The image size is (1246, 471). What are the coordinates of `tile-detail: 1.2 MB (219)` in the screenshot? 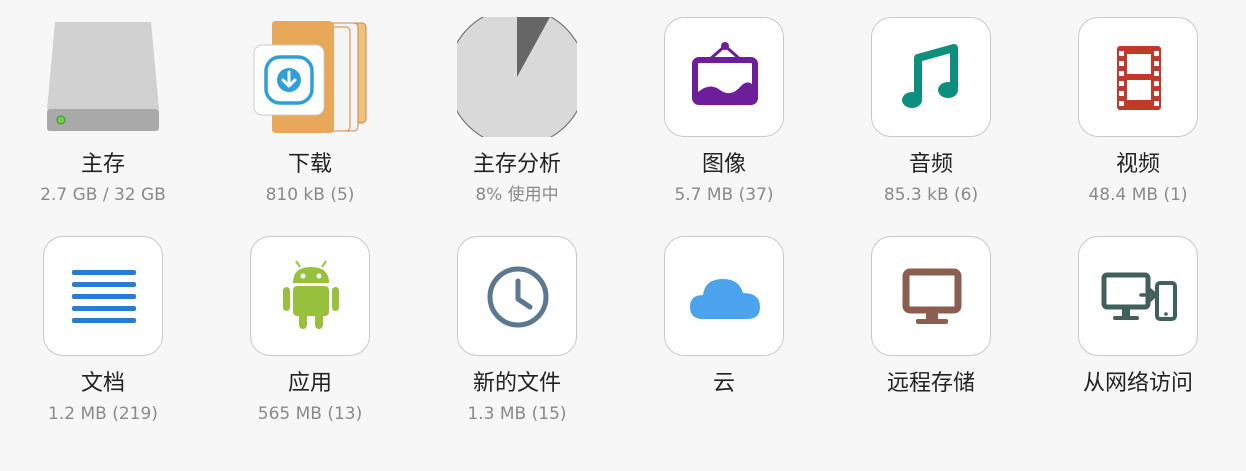 It's located at (103, 414).